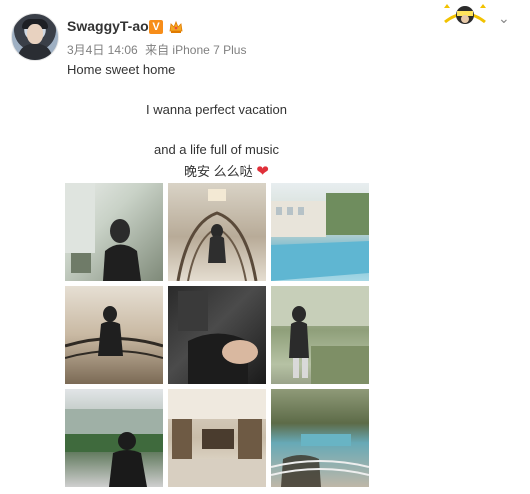 The image size is (530, 494). Describe the element at coordinates (114, 332) in the screenshot. I see `balcony-figure-icon` at that location.